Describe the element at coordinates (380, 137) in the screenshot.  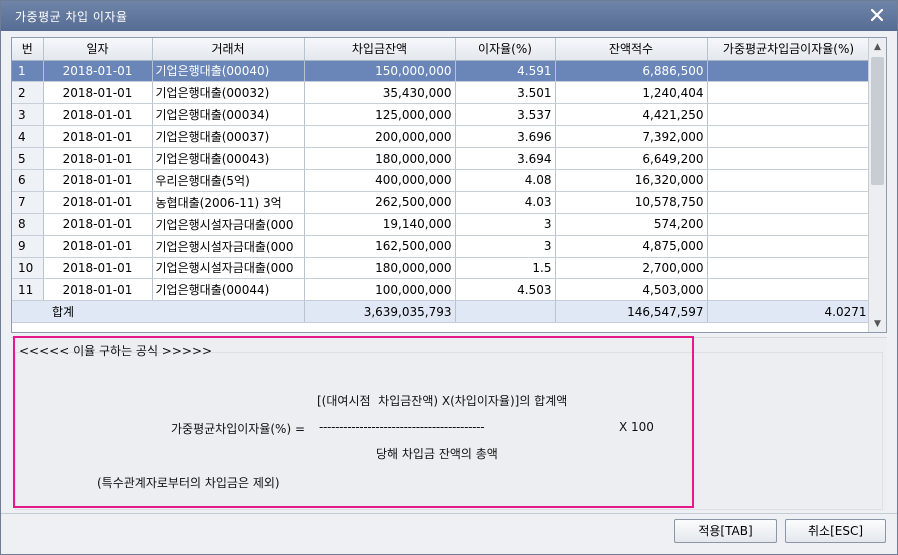
I see `cell-balance: 200,000,000` at that location.